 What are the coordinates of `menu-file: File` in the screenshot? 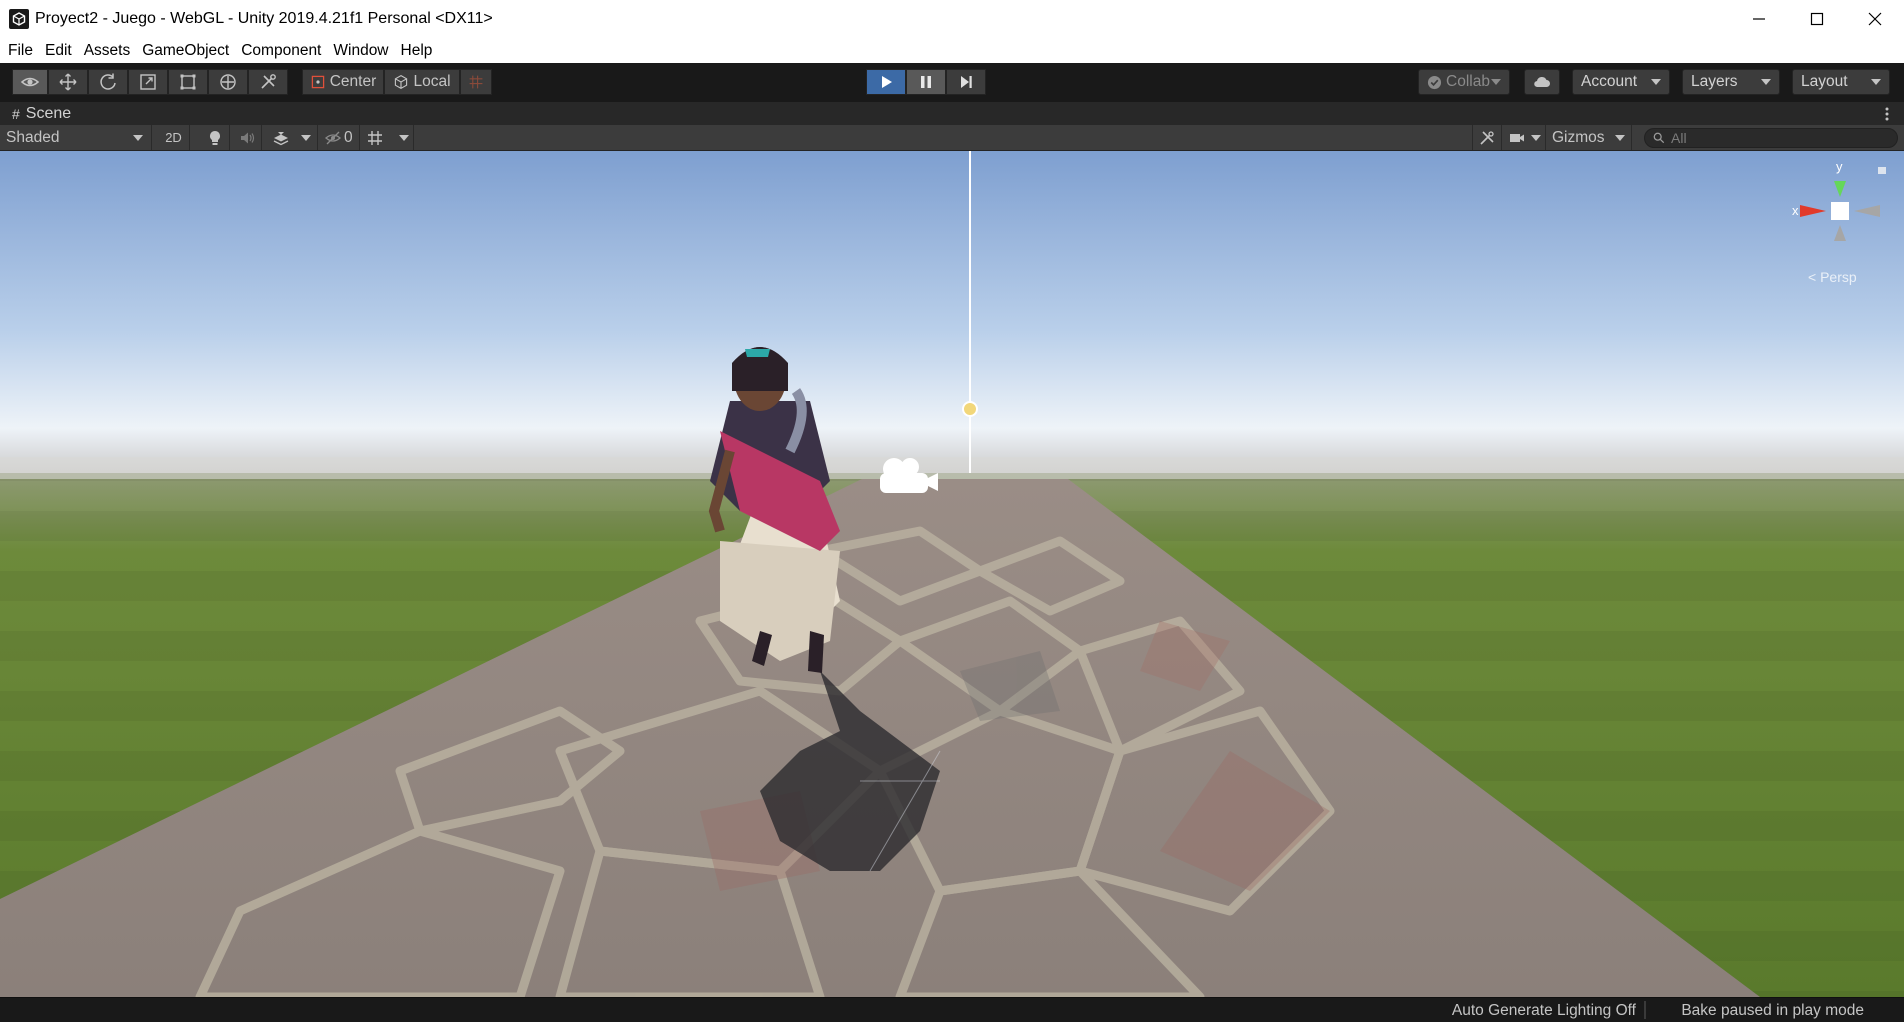 It's located at (20, 50).